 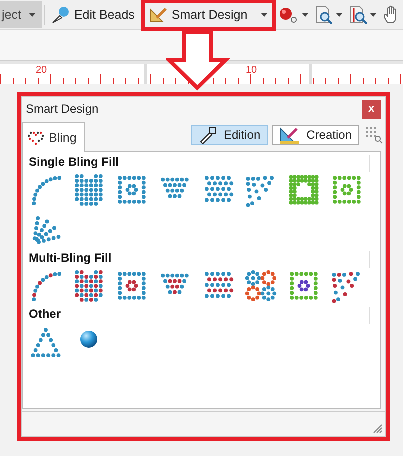 What do you see at coordinates (21, 14) in the screenshot?
I see `select-button: ject` at bounding box center [21, 14].